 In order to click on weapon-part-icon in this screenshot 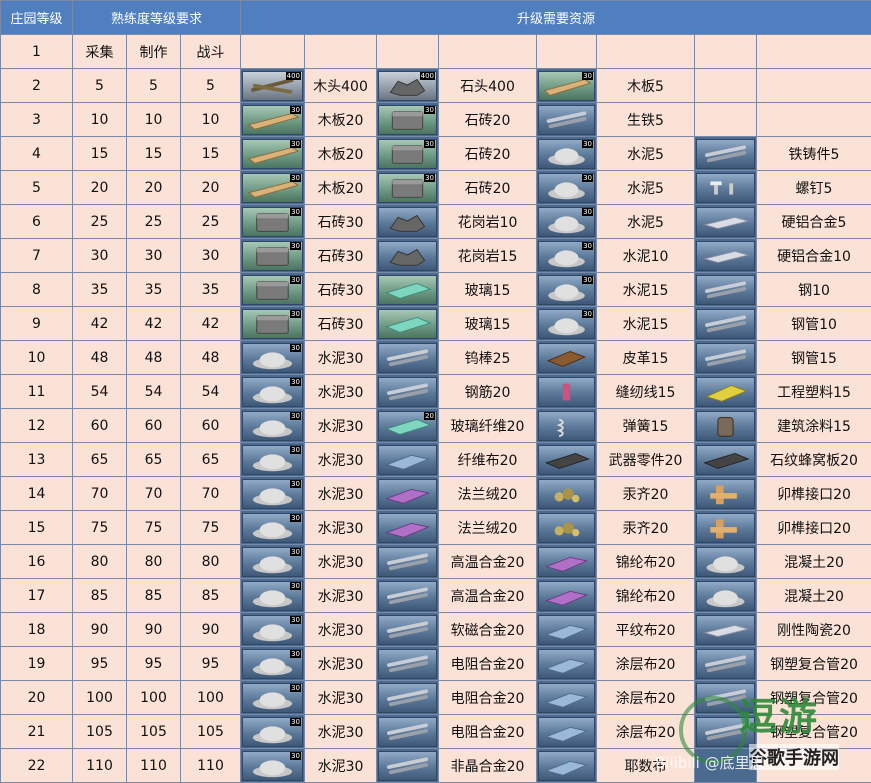, I will do `click(566, 459)`.